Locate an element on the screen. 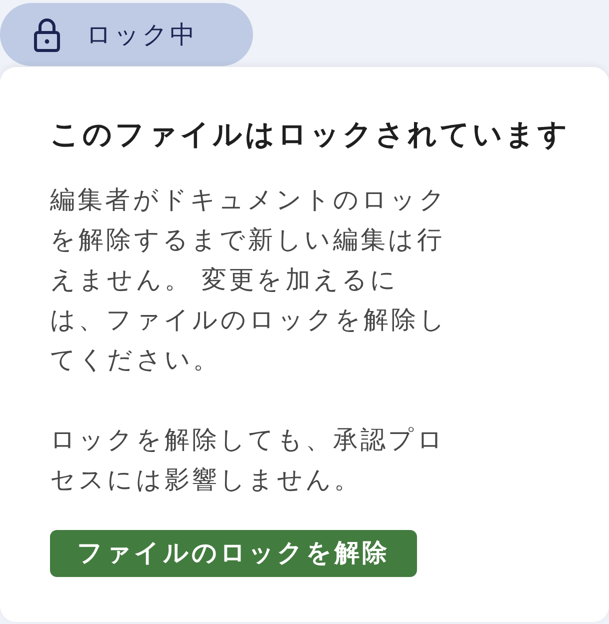 Image resolution: width=609 pixels, height=624 pixels. status-label: ロック中 is located at coordinates (141, 35).